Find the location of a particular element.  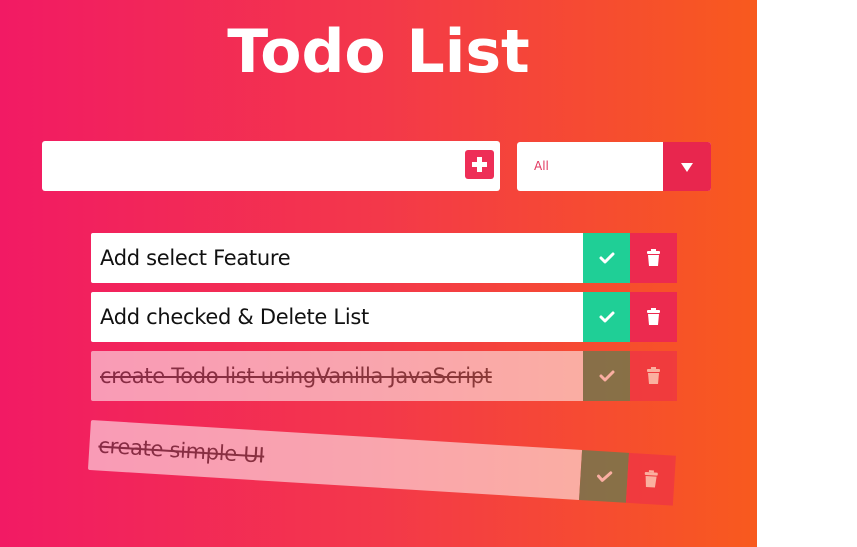

todo-item: Add select Feature is located at coordinates (384, 258).